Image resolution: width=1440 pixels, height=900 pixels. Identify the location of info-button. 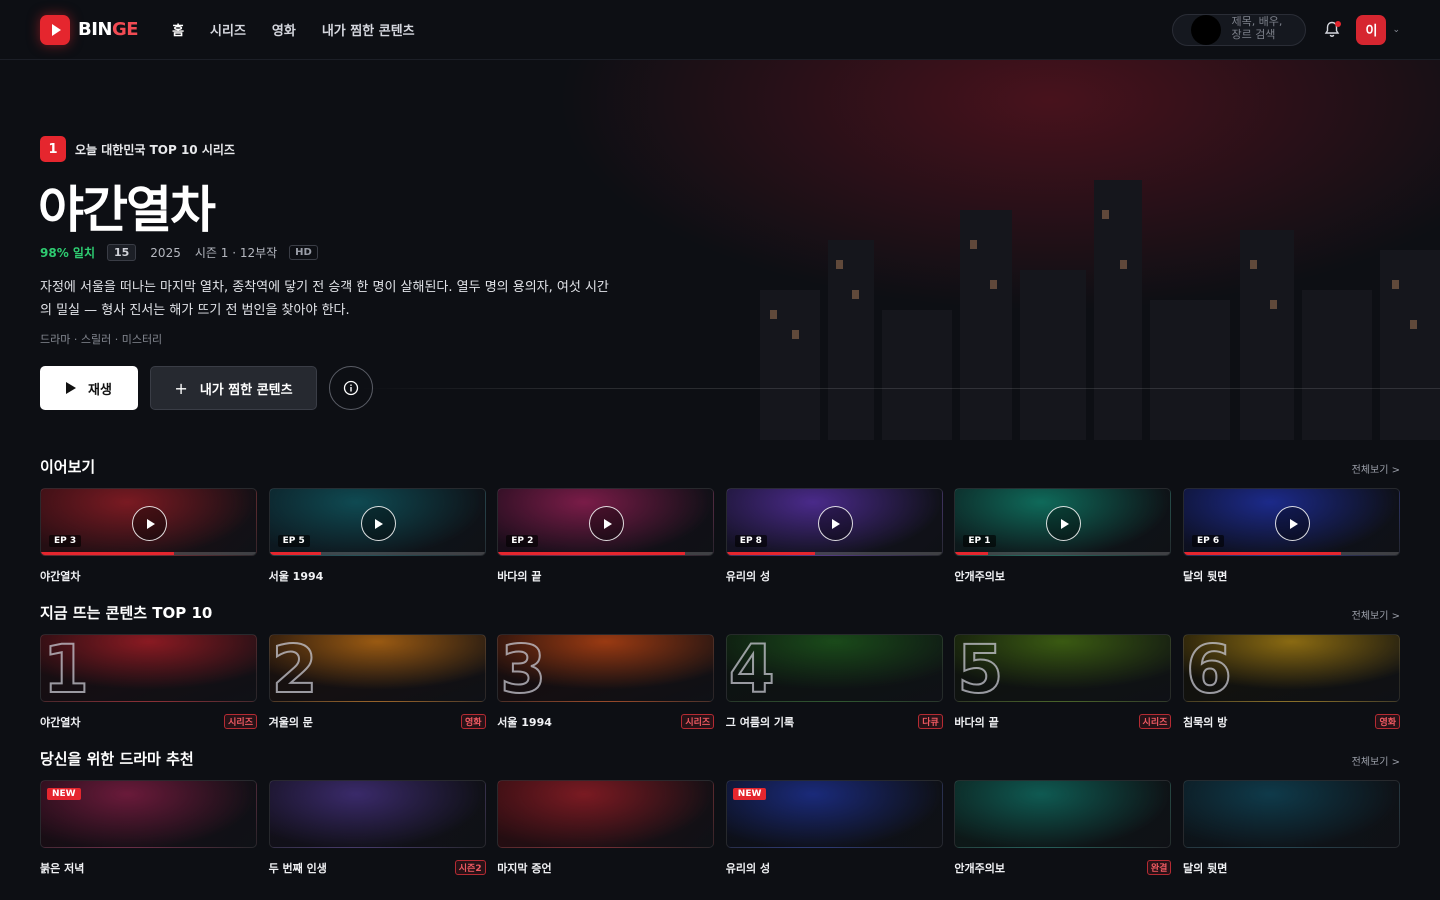
(351, 388).